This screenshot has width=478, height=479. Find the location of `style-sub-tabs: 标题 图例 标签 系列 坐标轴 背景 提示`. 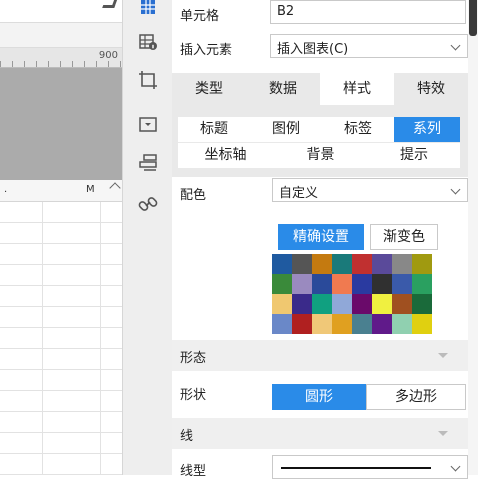

style-sub-tabs: 标题 图例 标签 系列 坐标轴 背景 提示 is located at coordinates (320, 141).